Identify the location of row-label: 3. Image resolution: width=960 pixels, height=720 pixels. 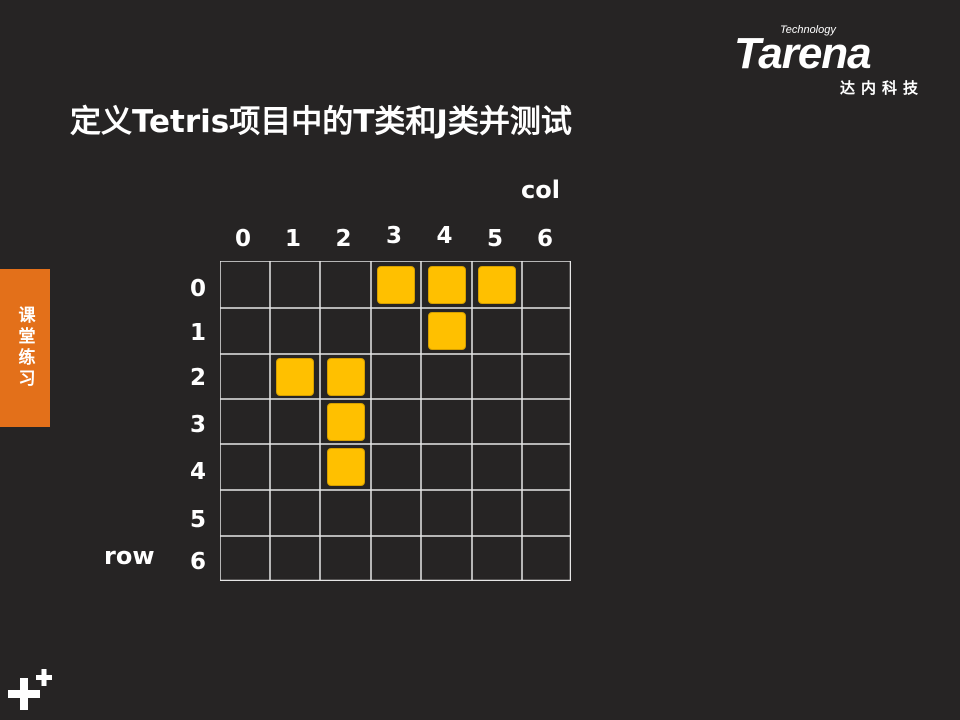
(197, 425).